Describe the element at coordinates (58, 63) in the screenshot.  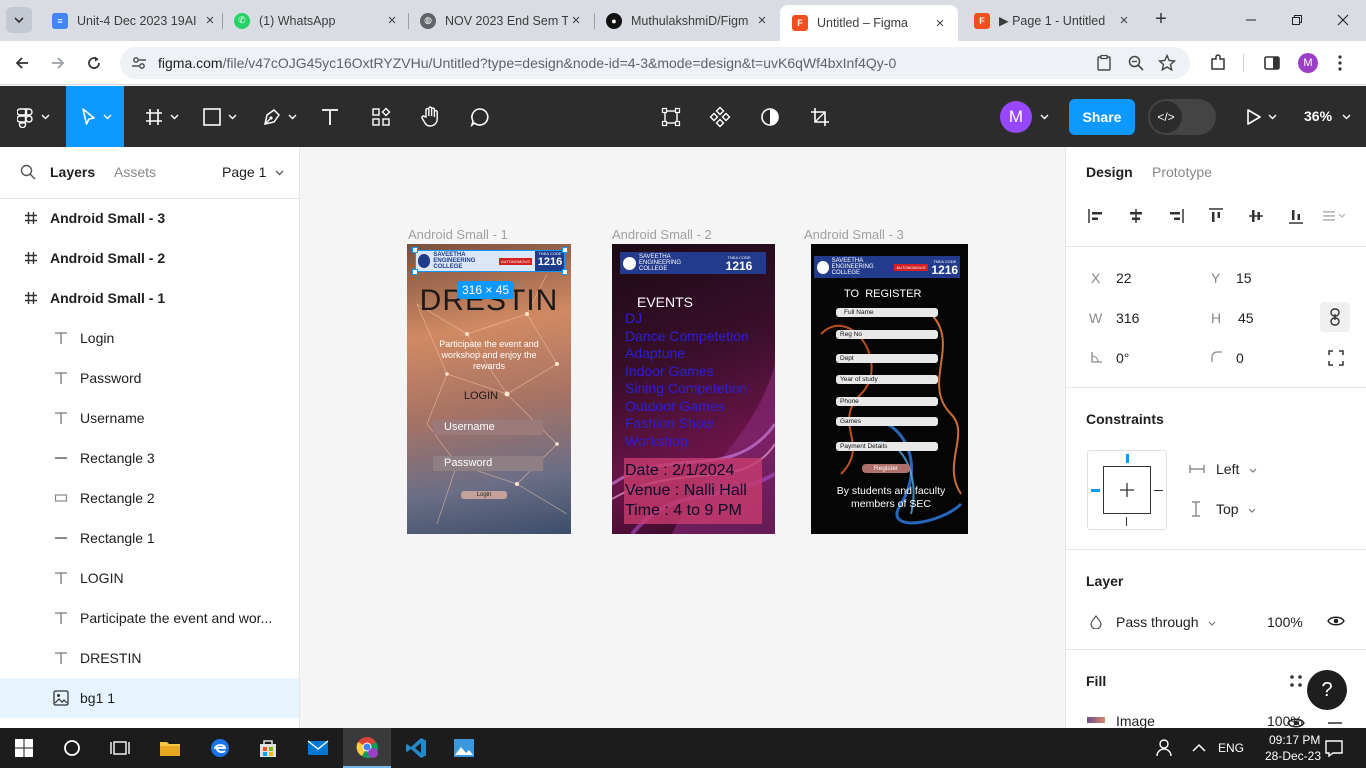
I see `forward-button` at that location.